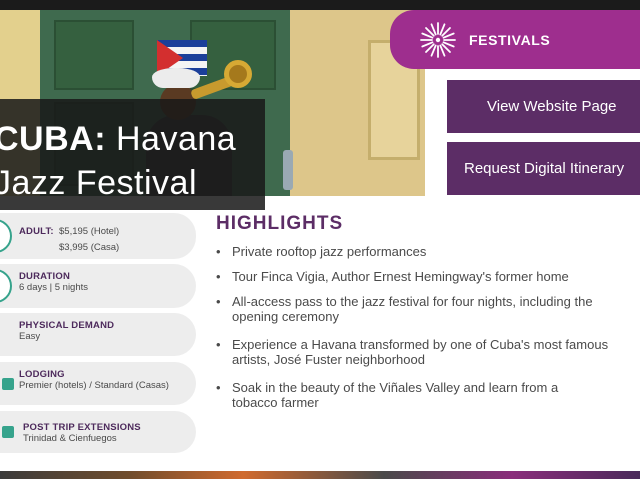  I want to click on adult-hotel-price: $5,195 (Hotel), so click(89, 231).